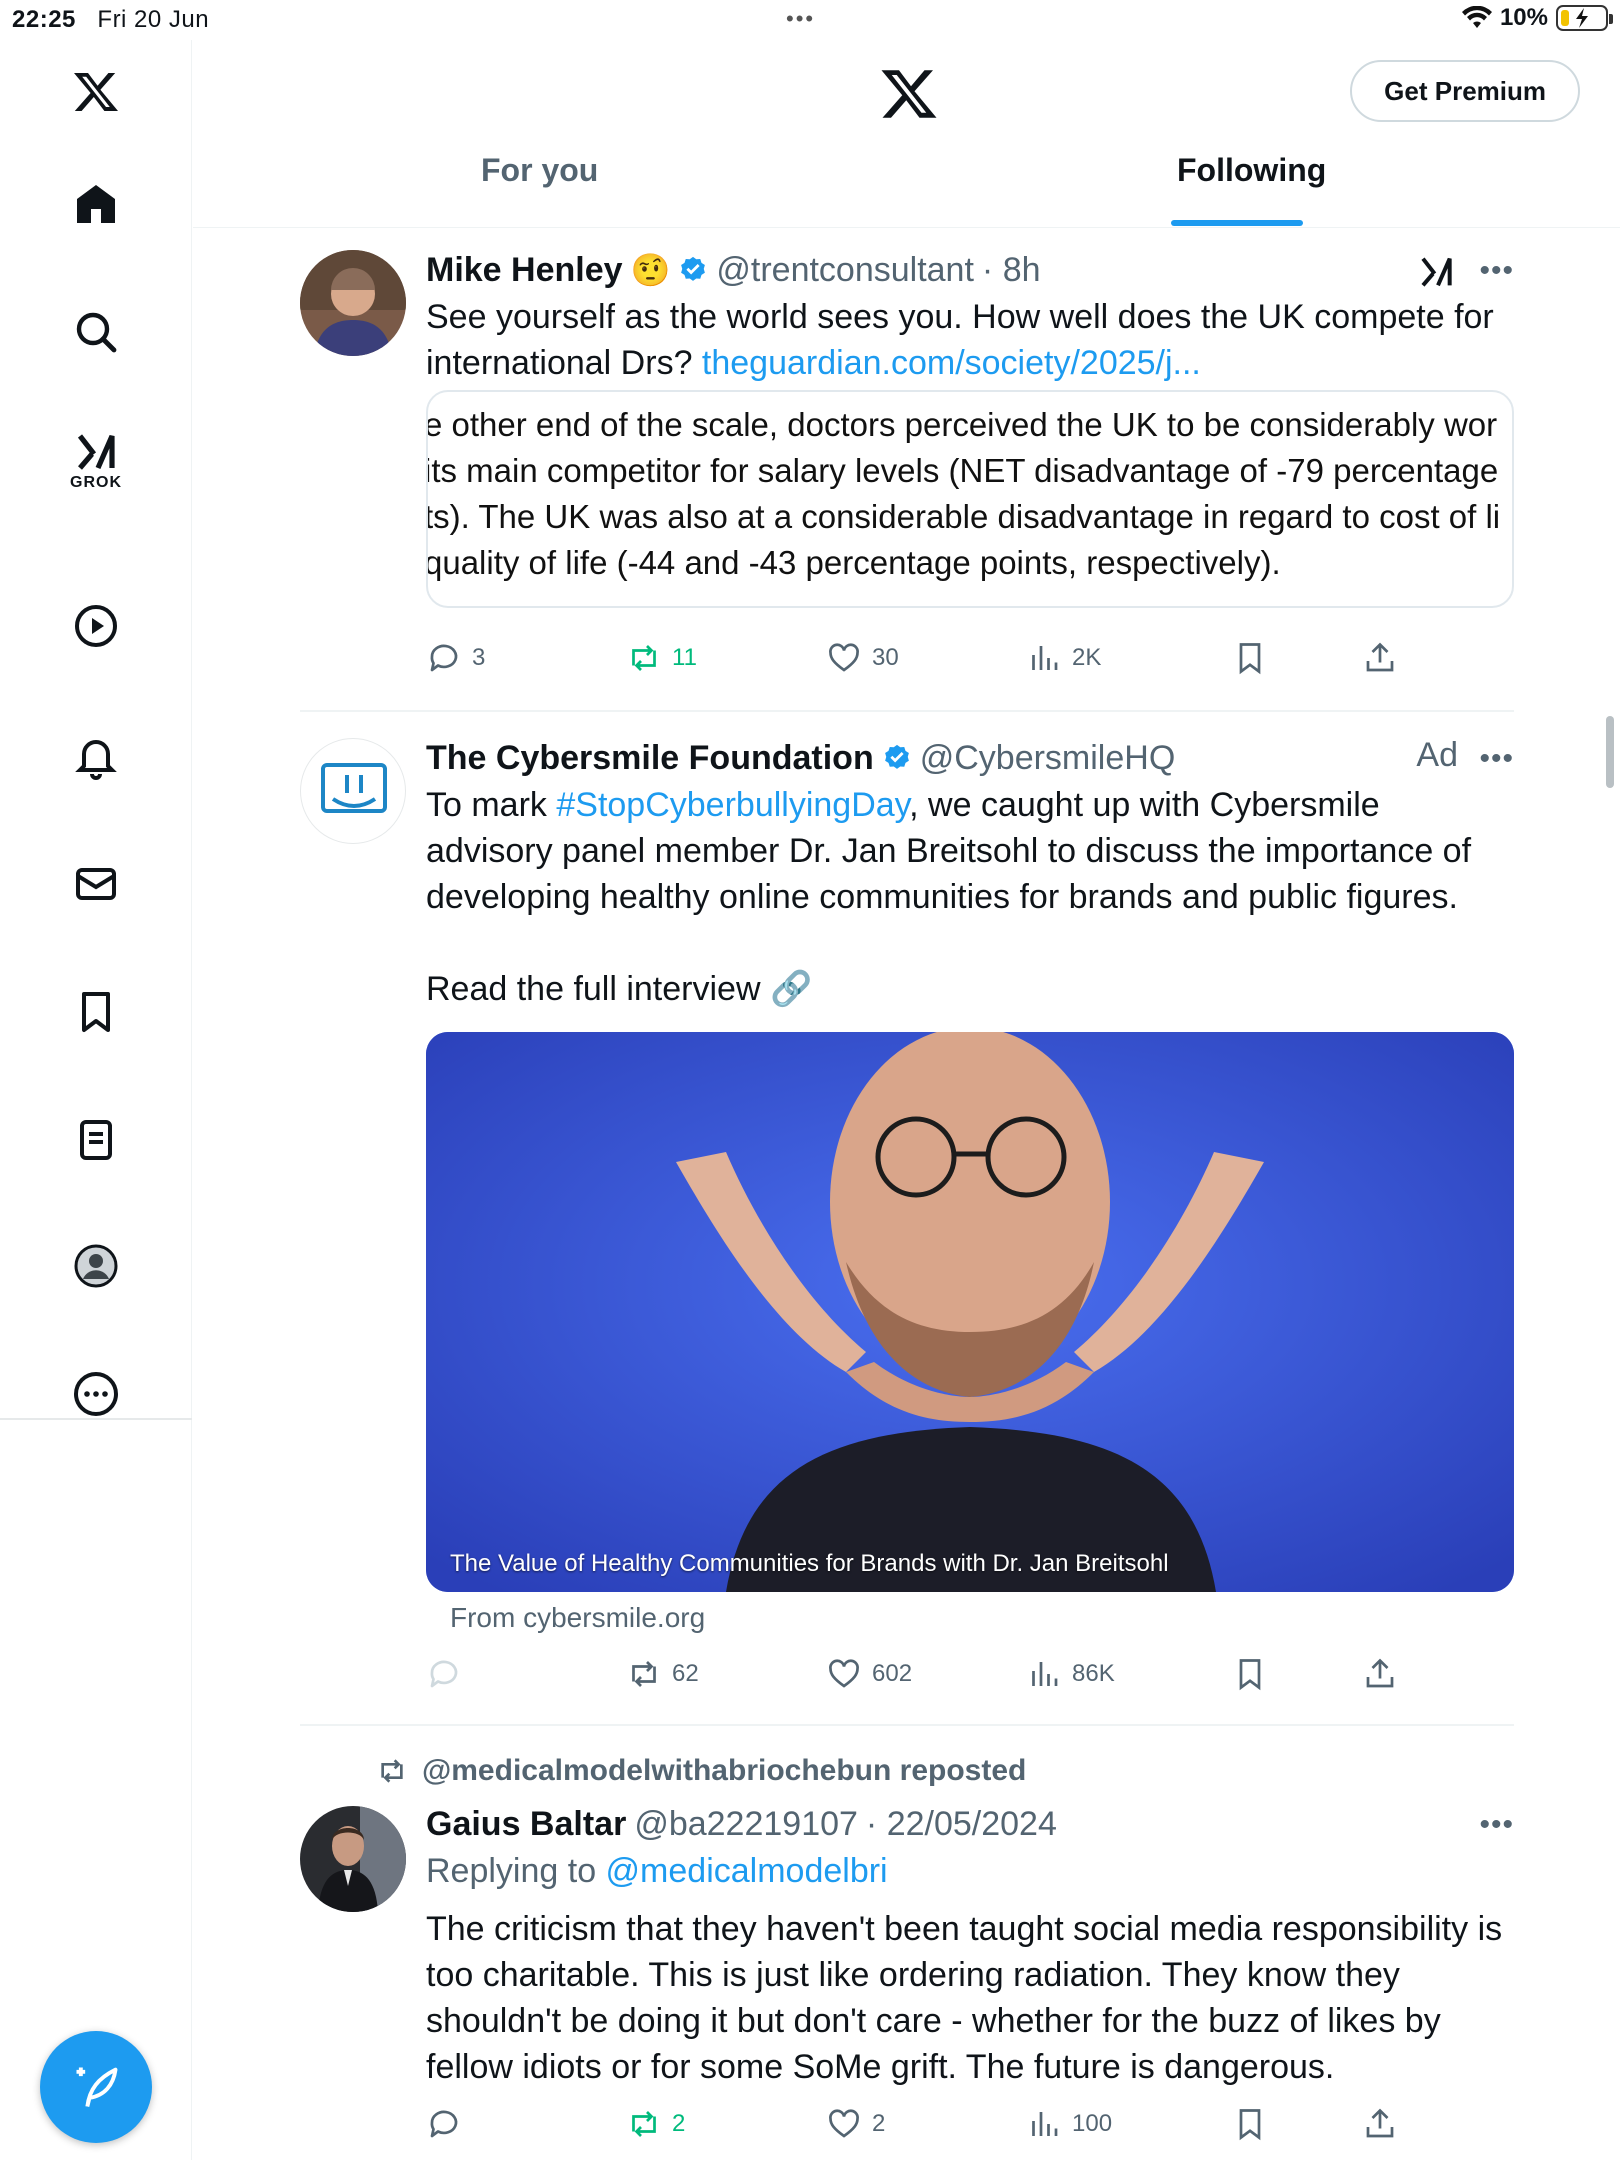 This screenshot has width=1620, height=2160. What do you see at coordinates (747, 1871) in the screenshot?
I see `replying-handle: @medicalmodelbri` at bounding box center [747, 1871].